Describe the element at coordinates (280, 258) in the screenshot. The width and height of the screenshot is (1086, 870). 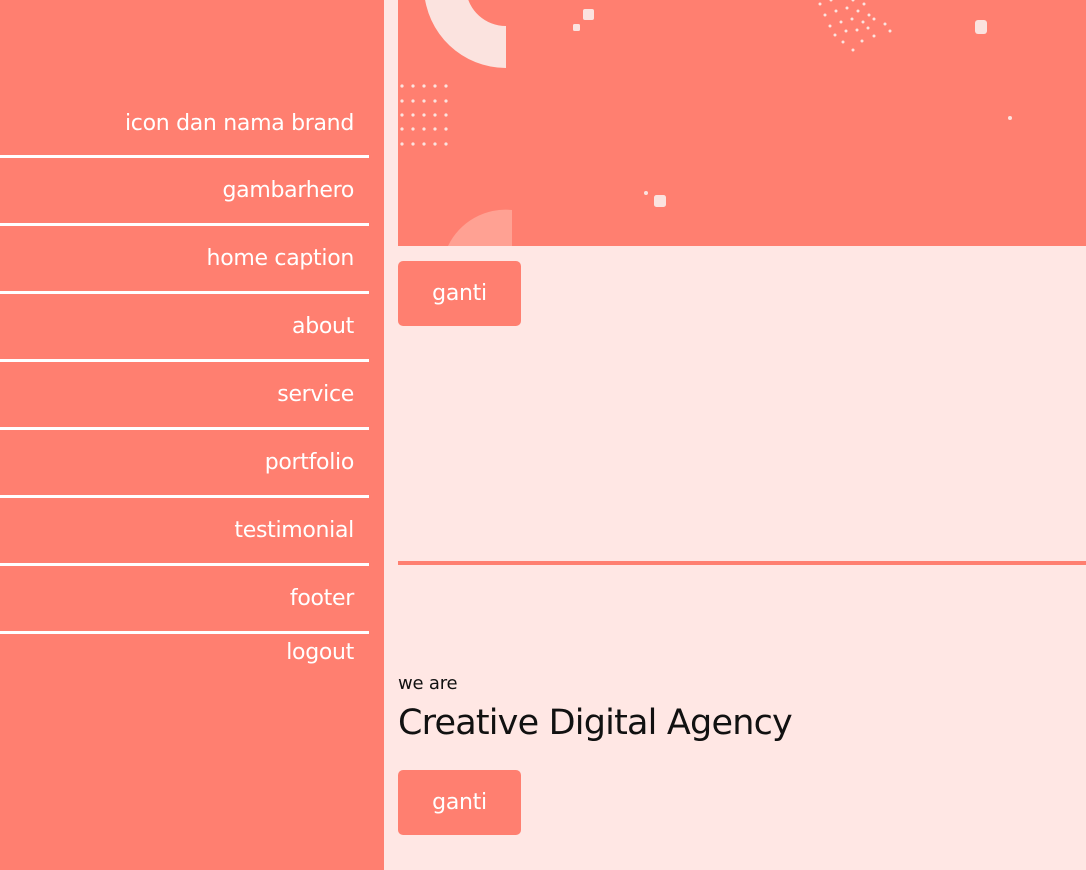
I see `sidebar-item-label: home caption` at that location.